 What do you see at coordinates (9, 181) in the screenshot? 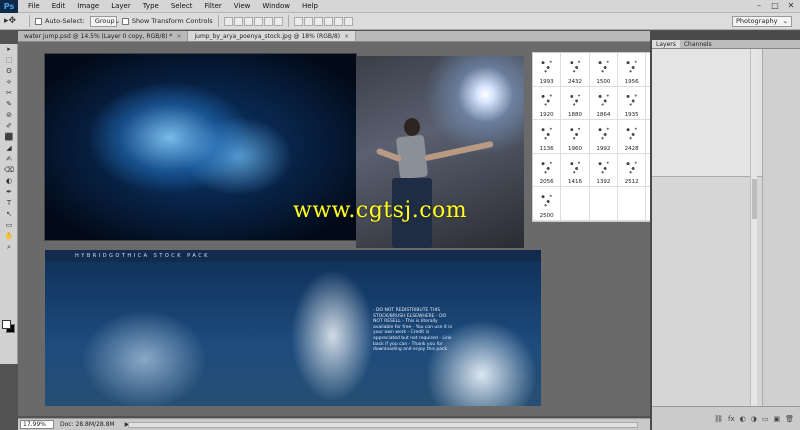
I see `dodge-tool-icon: ◐` at bounding box center [9, 181].